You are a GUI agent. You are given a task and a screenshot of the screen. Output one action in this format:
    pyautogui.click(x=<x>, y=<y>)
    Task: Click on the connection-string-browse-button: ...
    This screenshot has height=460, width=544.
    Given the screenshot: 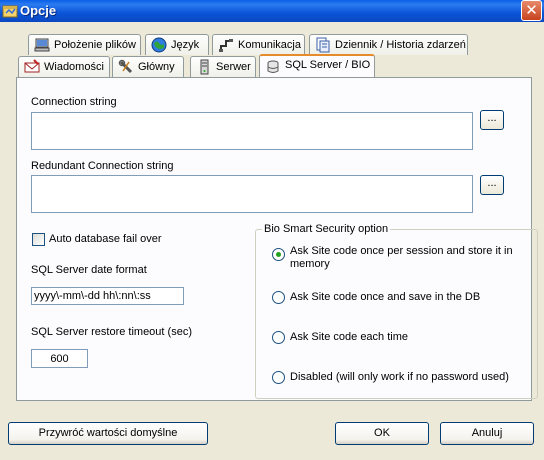 What is the action you would take?
    pyautogui.click(x=492, y=120)
    